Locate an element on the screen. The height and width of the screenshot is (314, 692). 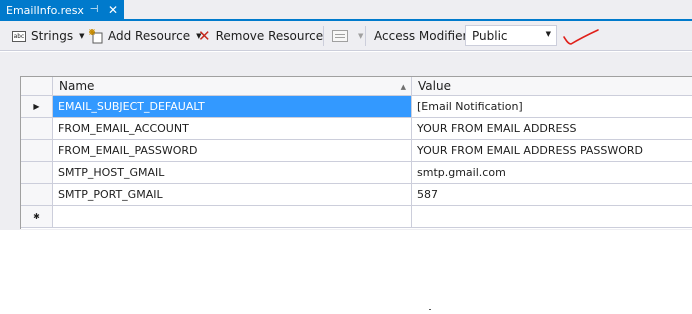
new-row-asterisk-icon: ✱ is located at coordinates (36, 216).